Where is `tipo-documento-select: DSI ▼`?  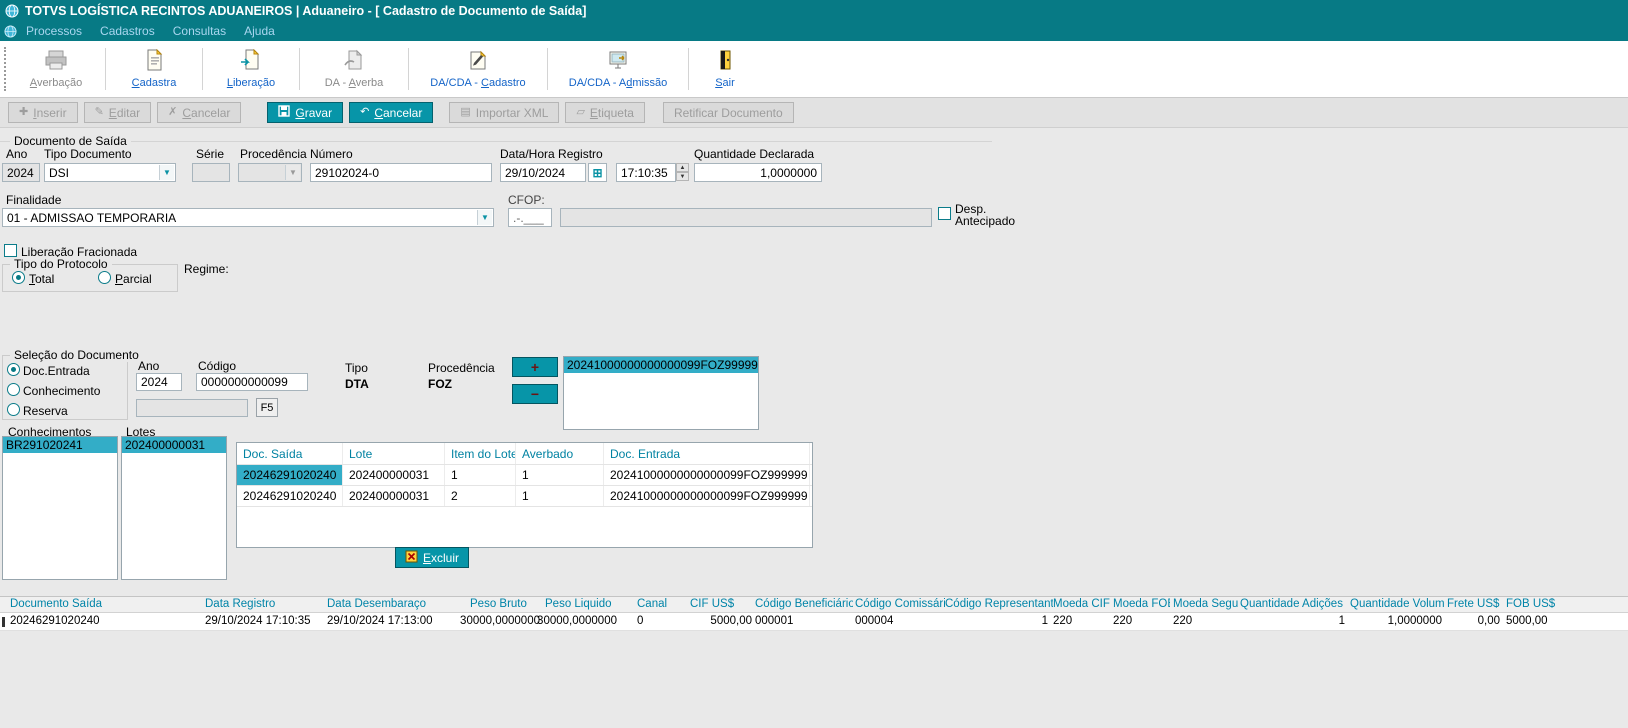 tipo-documento-select: DSI ▼ is located at coordinates (110, 172).